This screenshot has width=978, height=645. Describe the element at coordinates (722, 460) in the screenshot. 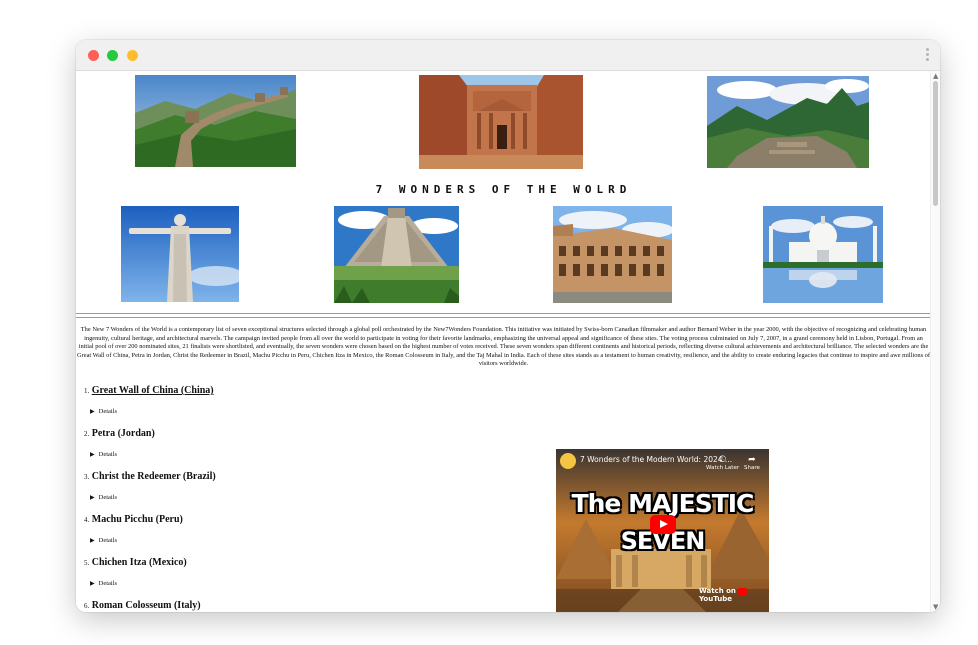

I see `clock-icon: 🕓︎` at that location.